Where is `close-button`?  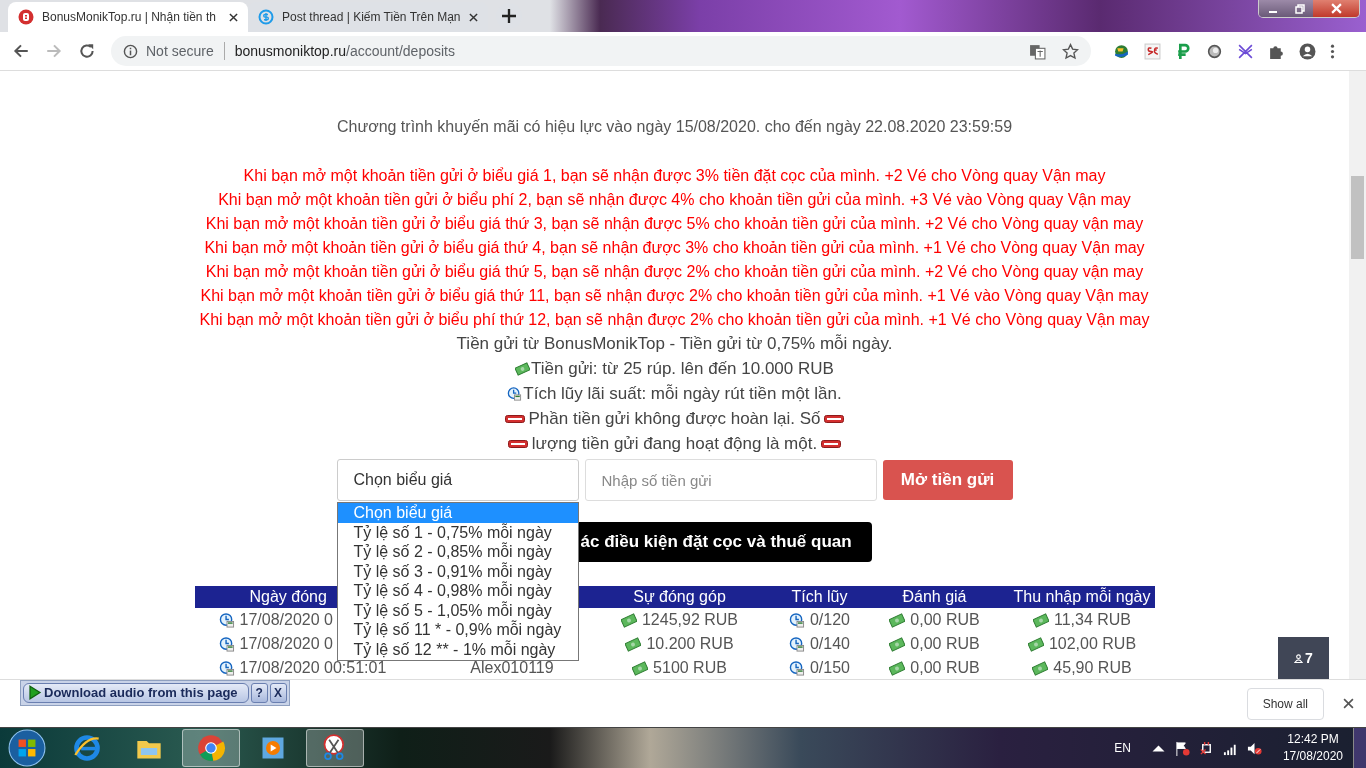 close-button is located at coordinates (1336, 8).